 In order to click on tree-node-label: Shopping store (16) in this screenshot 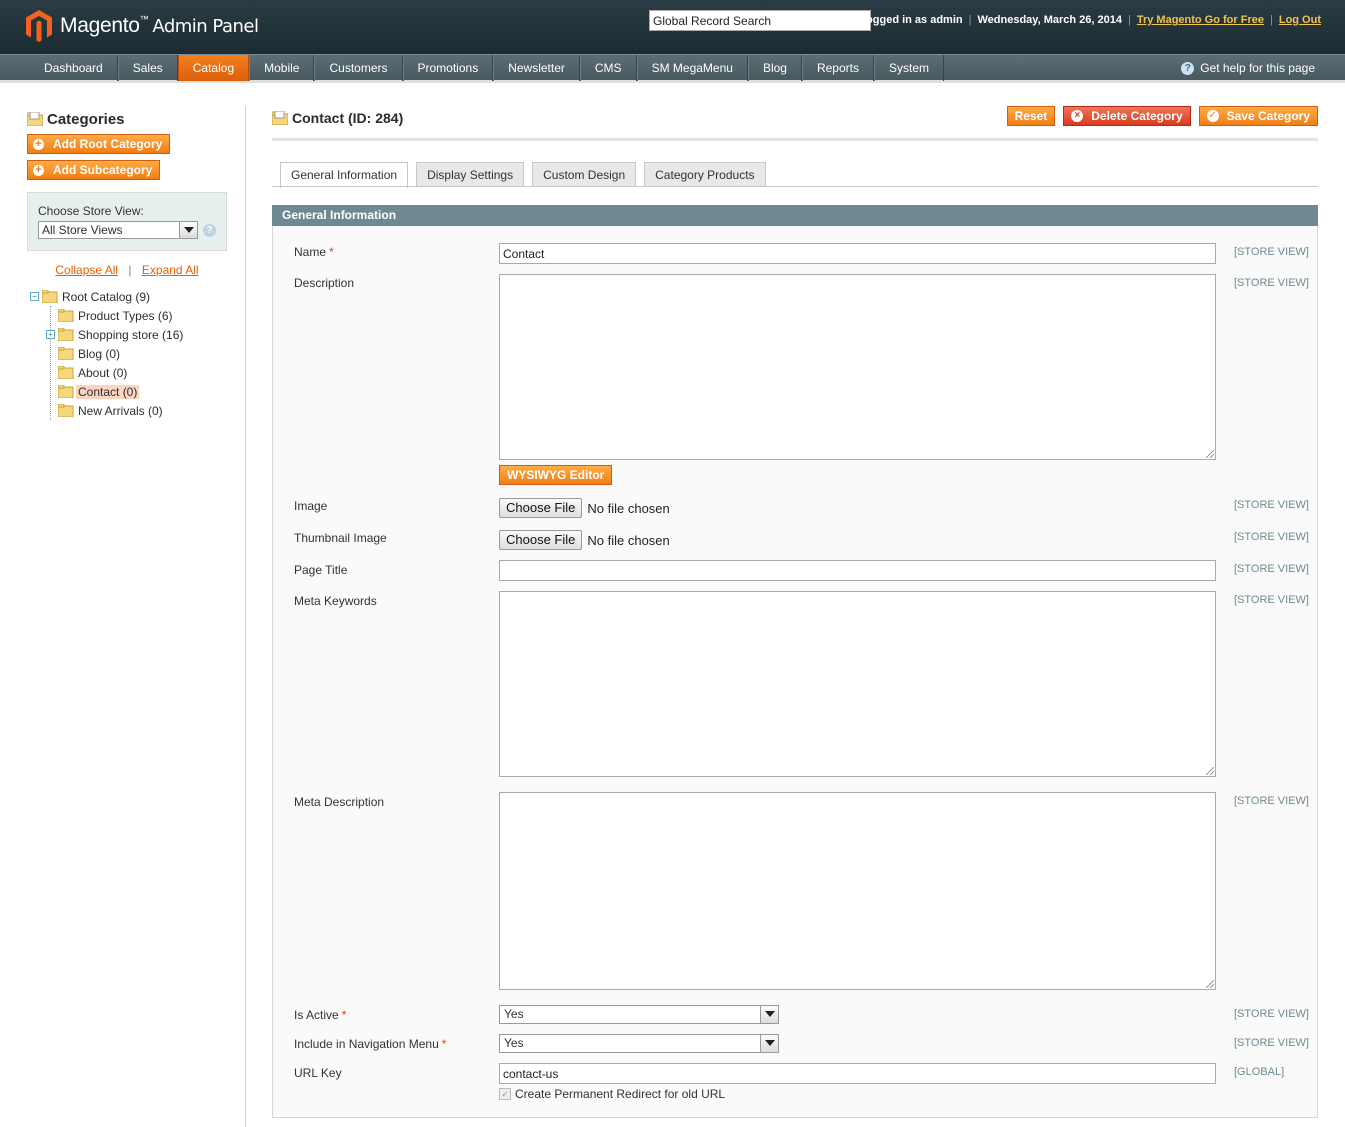, I will do `click(131, 334)`.